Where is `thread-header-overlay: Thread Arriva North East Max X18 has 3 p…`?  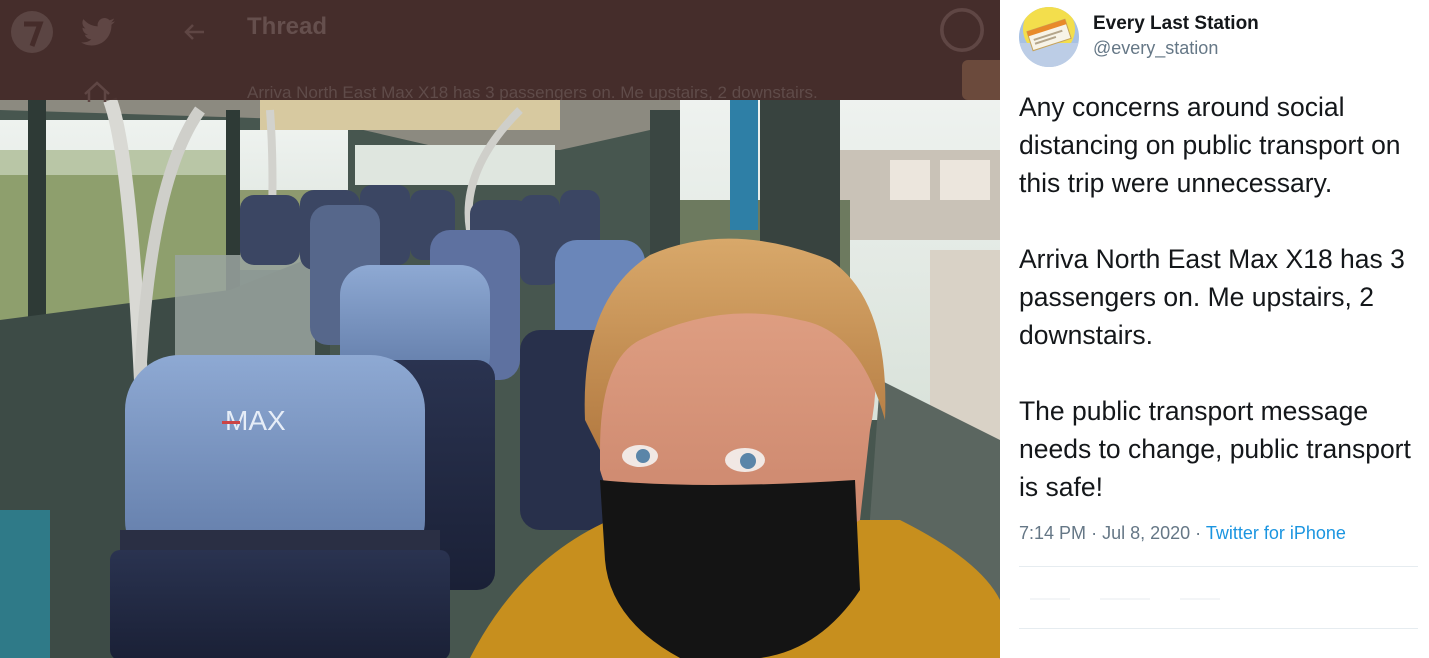 thread-header-overlay: Thread Arriva North East Max X18 has 3 p… is located at coordinates (500, 51).